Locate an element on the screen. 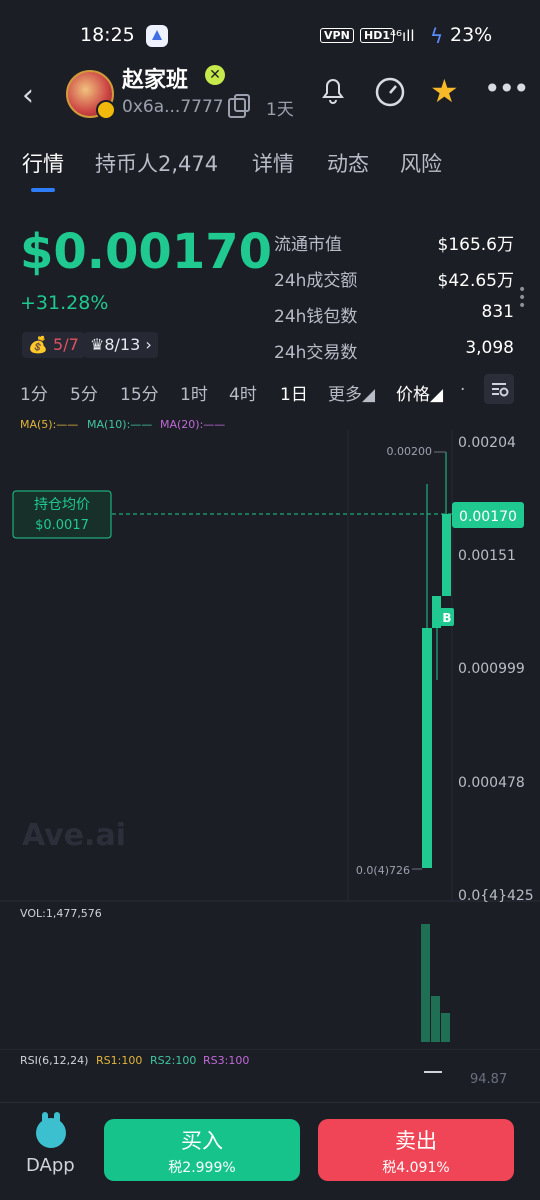 This screenshot has height=1200, width=540. smart-money-badge: 💰 5/7 is located at coordinates (53, 345).